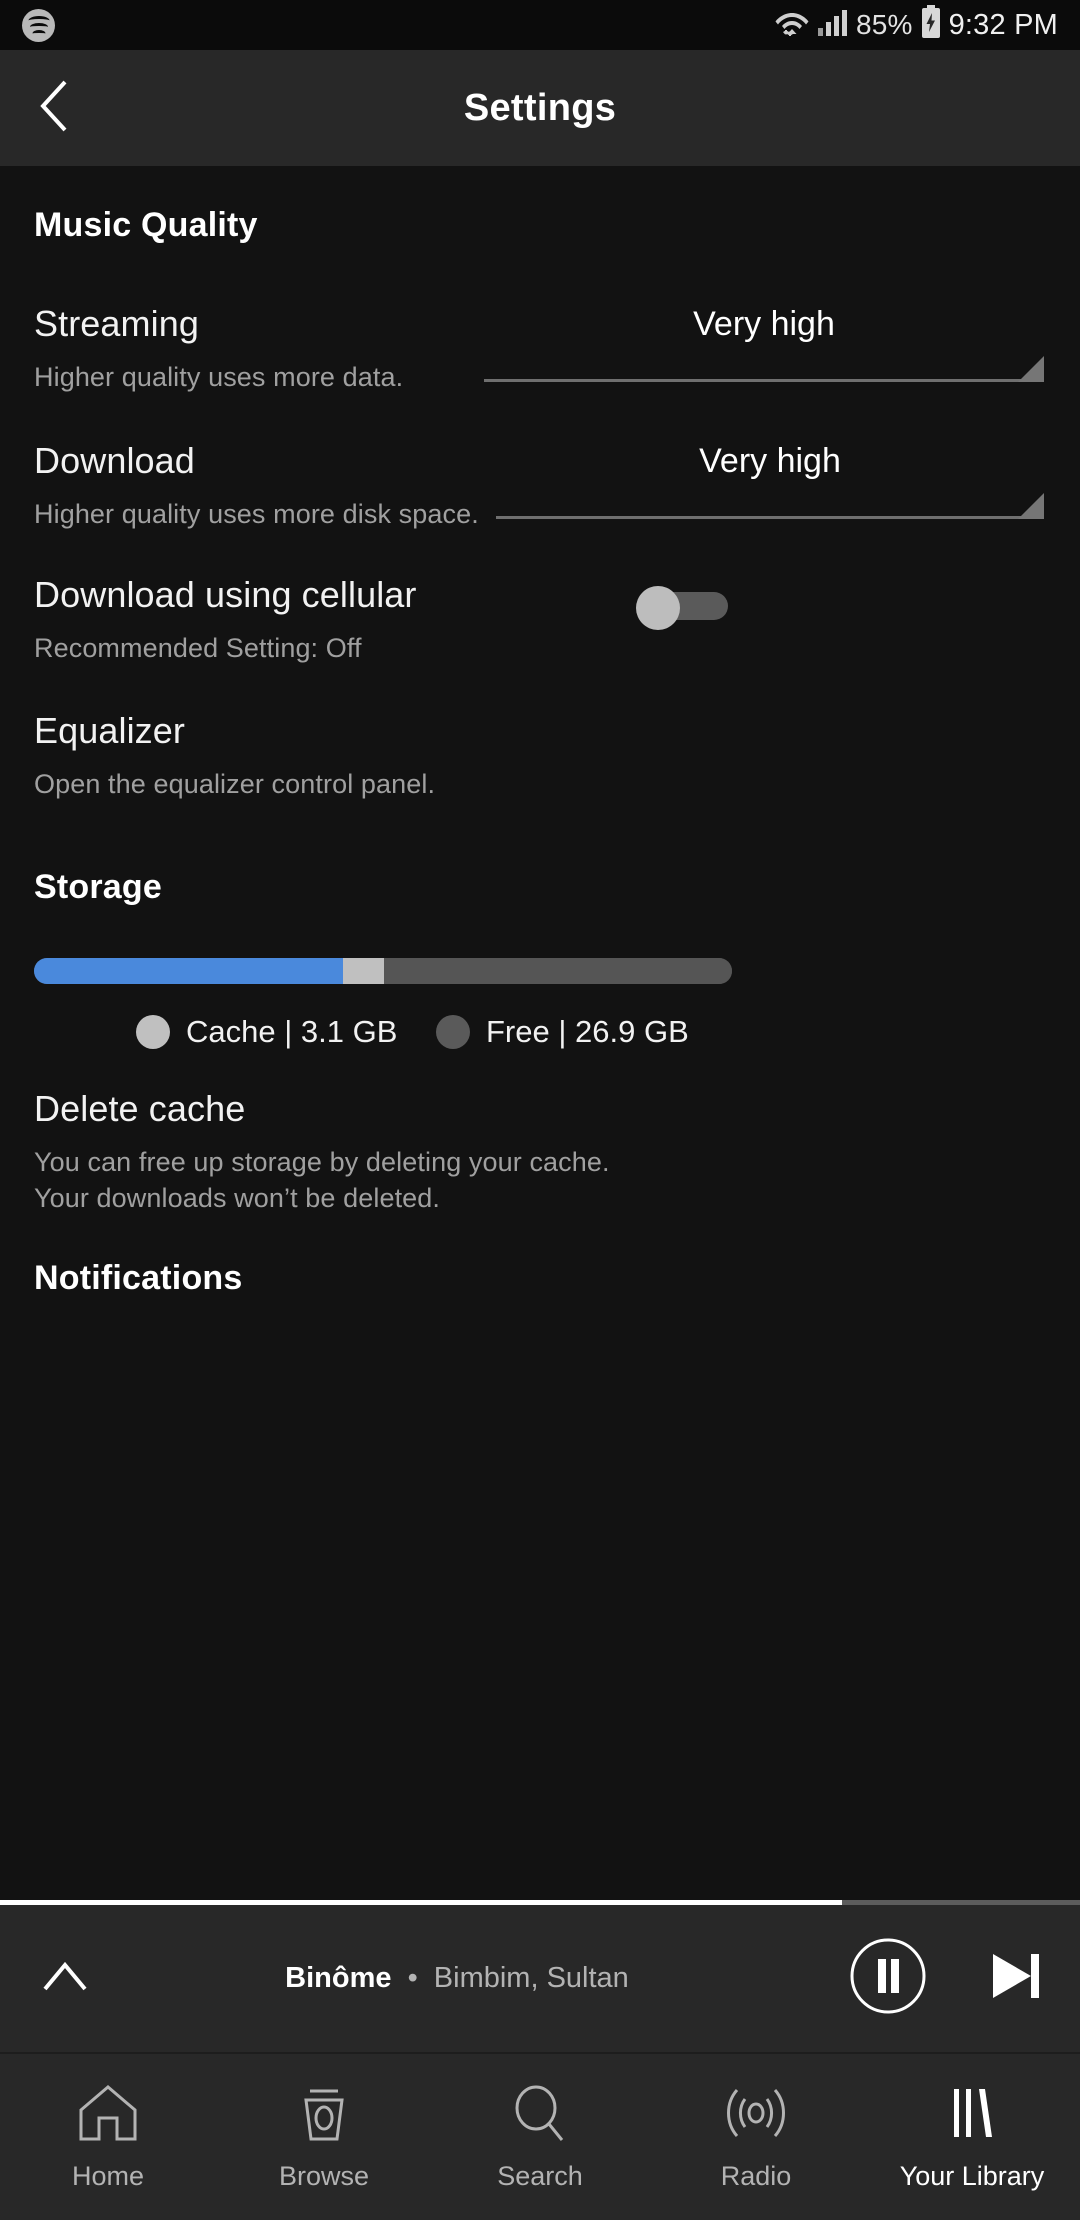 This screenshot has height=2220, width=1080. I want to click on setting-subtitle-download: Higher quality uses more disk space., so click(256, 514).